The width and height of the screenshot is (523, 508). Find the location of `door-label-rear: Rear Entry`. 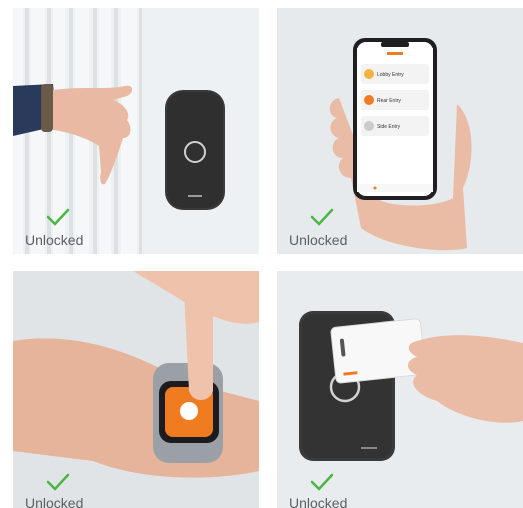

door-label-rear: Rear Entry is located at coordinates (389, 101).